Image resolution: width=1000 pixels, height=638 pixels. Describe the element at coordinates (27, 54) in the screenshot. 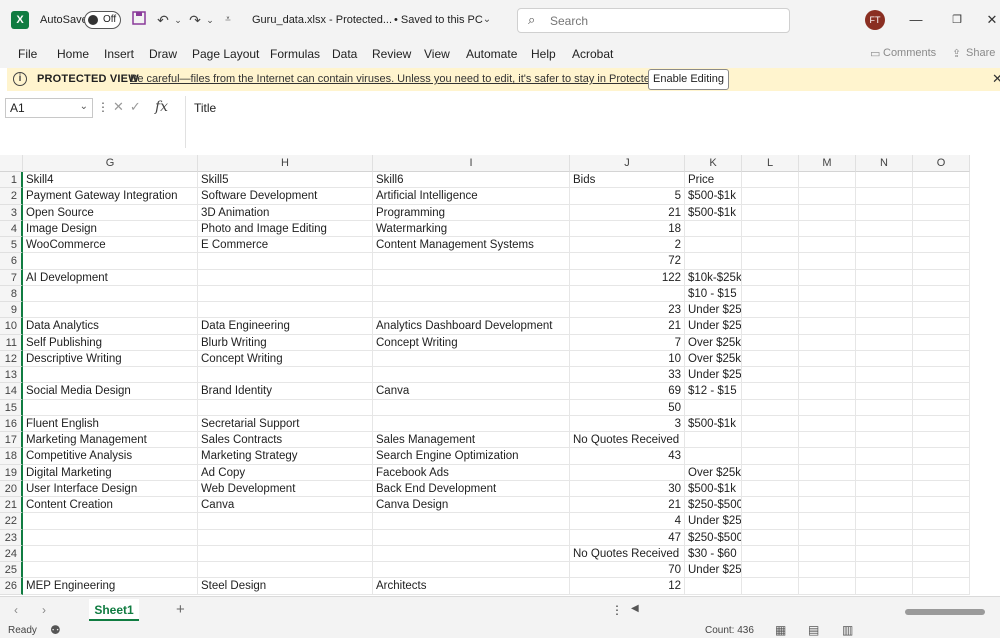

I see `tab-file: File` at that location.